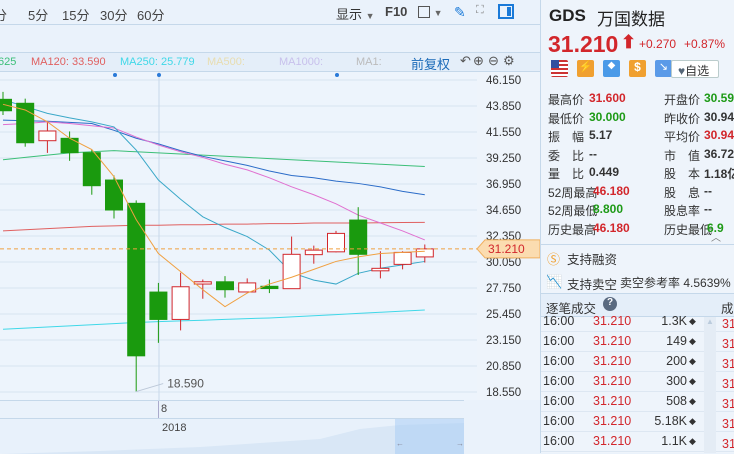  What do you see at coordinates (637, 68) in the screenshot?
I see `dollar-icon: $` at bounding box center [637, 68].